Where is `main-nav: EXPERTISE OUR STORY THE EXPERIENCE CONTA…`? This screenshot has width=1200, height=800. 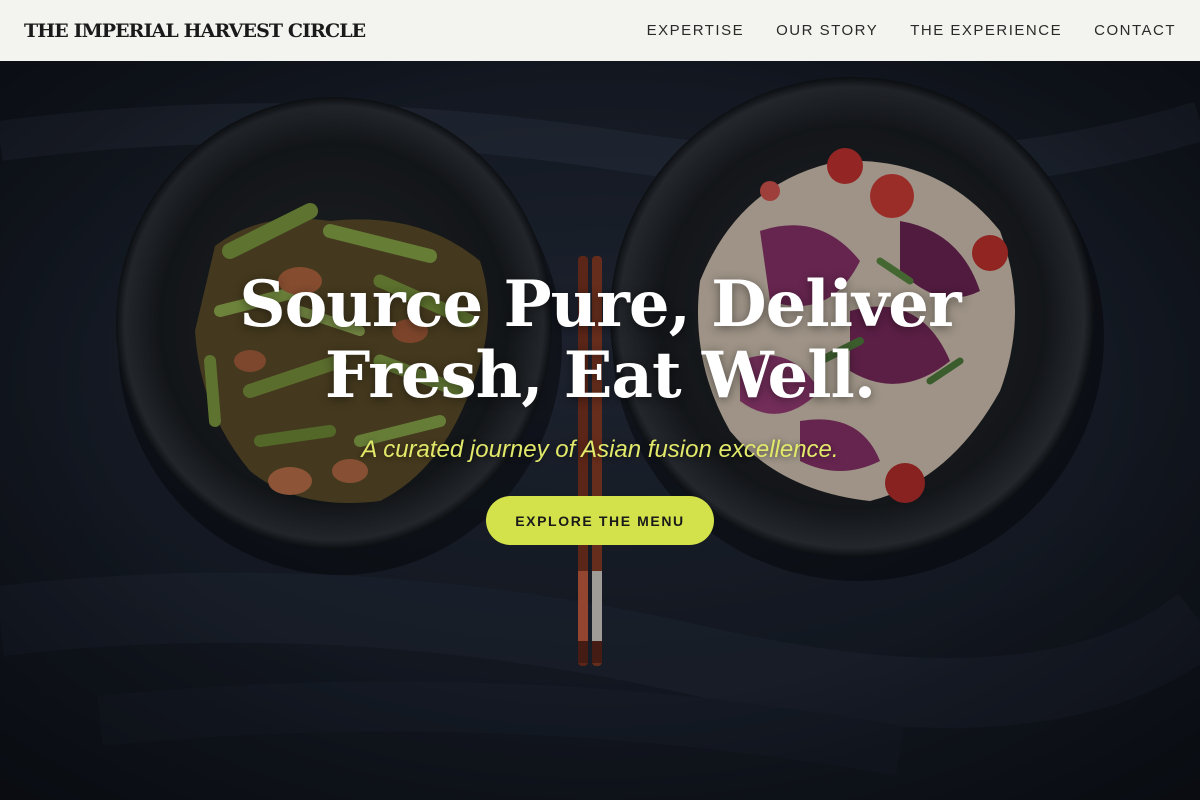 main-nav: EXPERTISE OUR STORY THE EXPERIENCE CONTA… is located at coordinates (911, 30).